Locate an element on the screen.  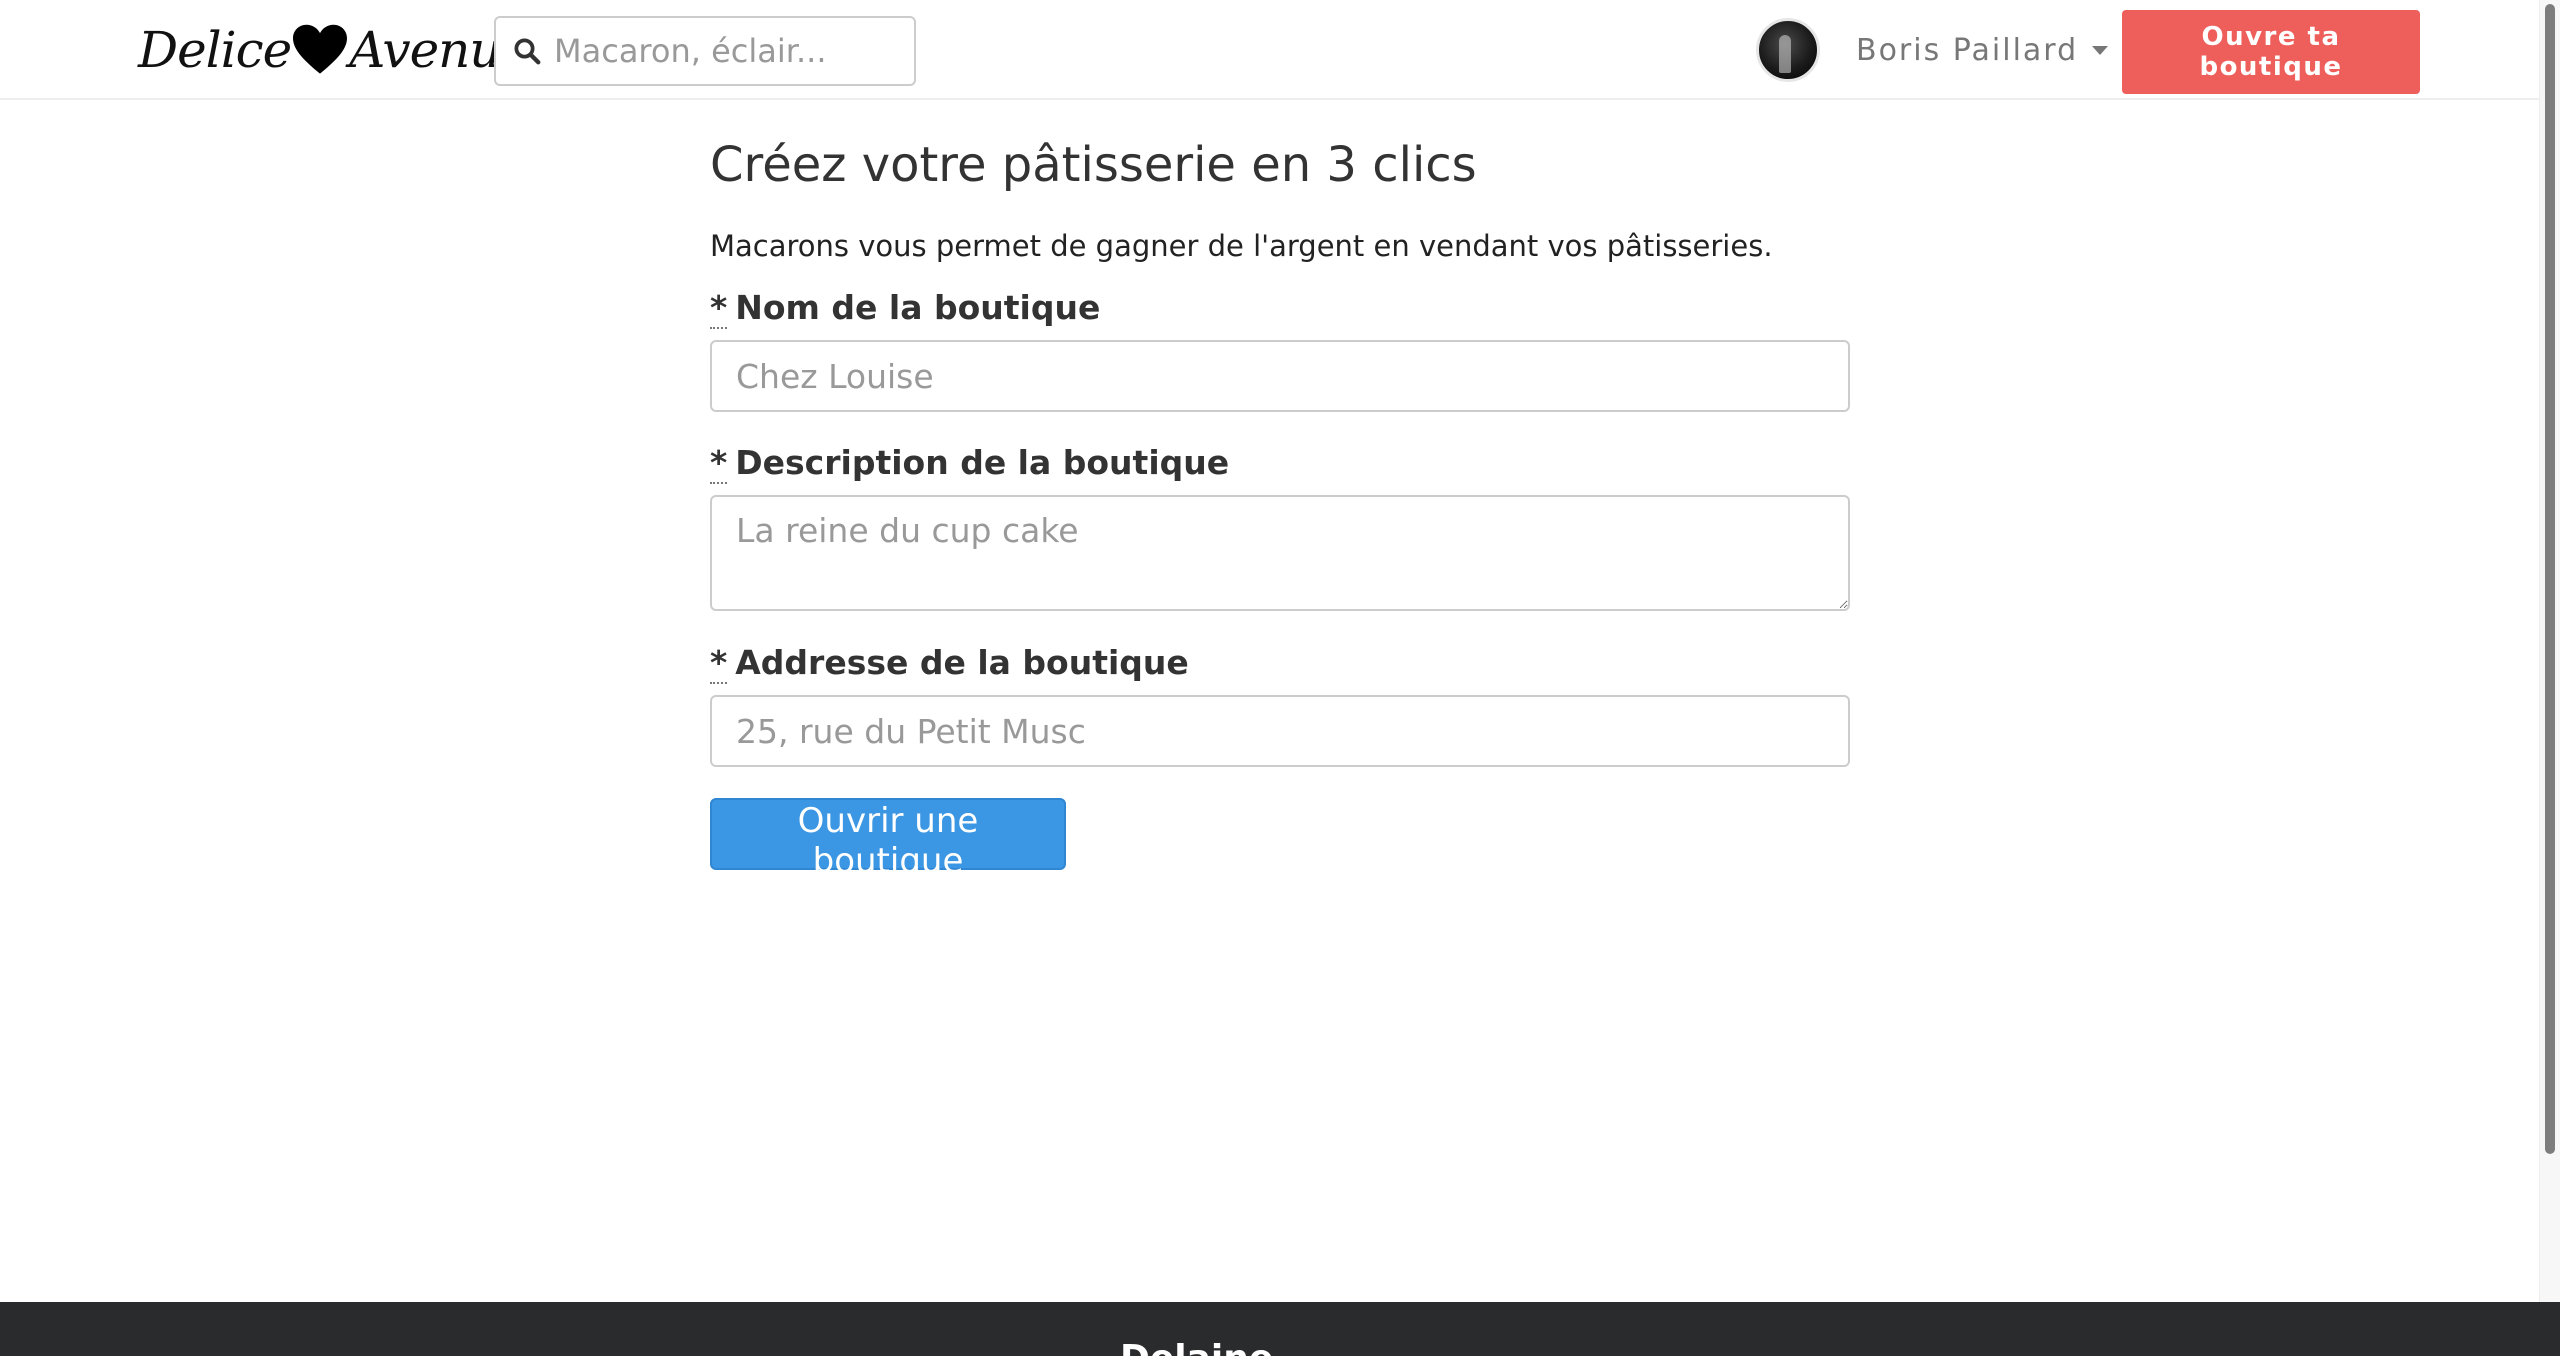
shop-name-label: * Nom de la boutique is located at coordinates (905, 308).